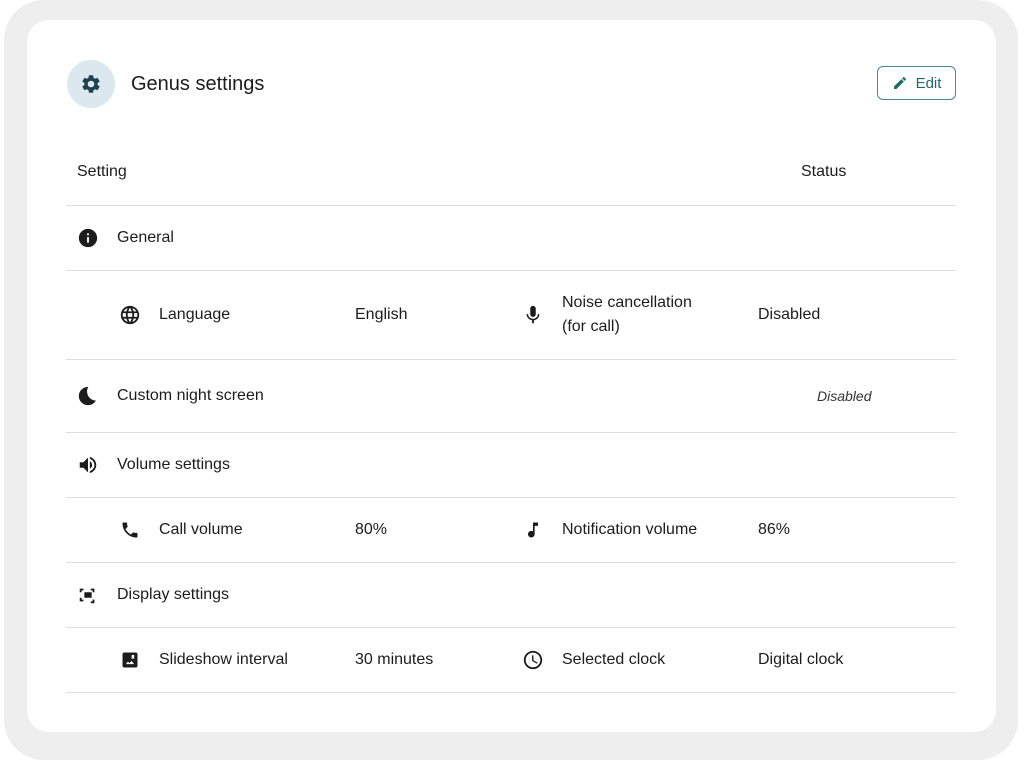 The height and width of the screenshot is (766, 1024). I want to click on photo-icon, so click(130, 660).